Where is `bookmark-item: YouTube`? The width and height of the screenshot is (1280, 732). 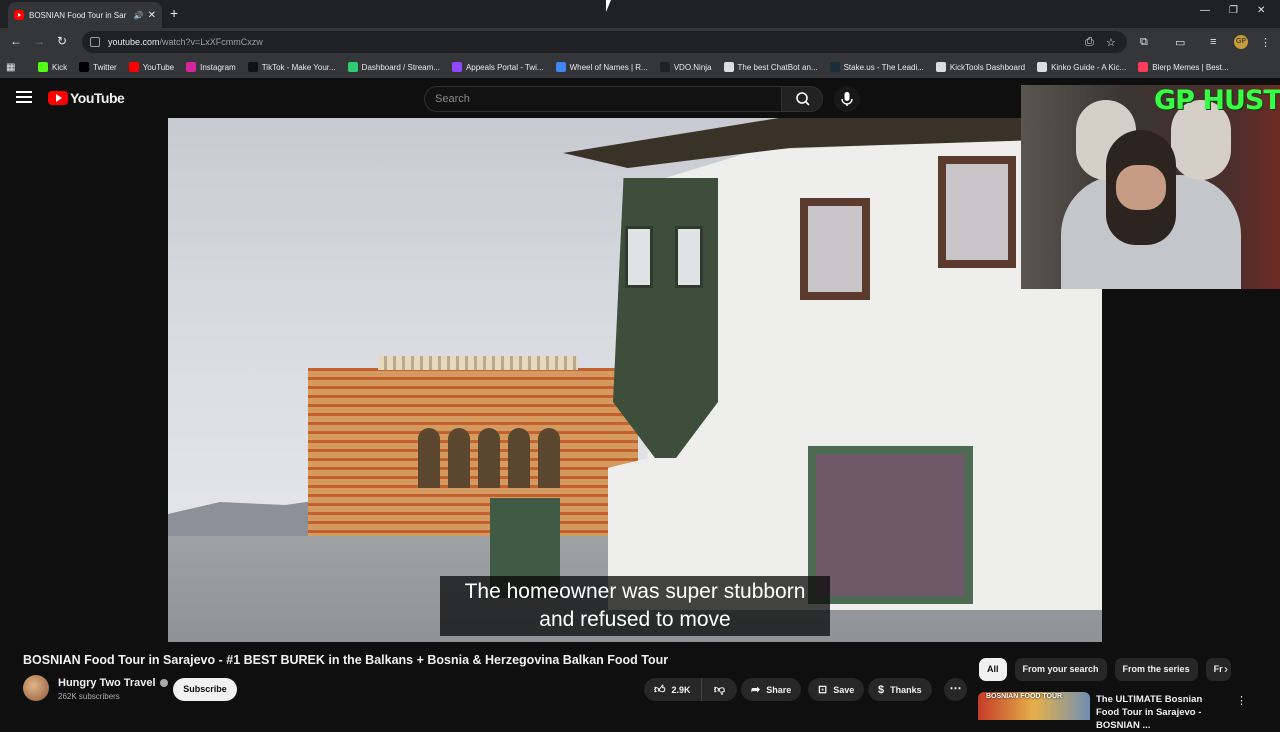 bookmark-item: YouTube is located at coordinates (151, 67).